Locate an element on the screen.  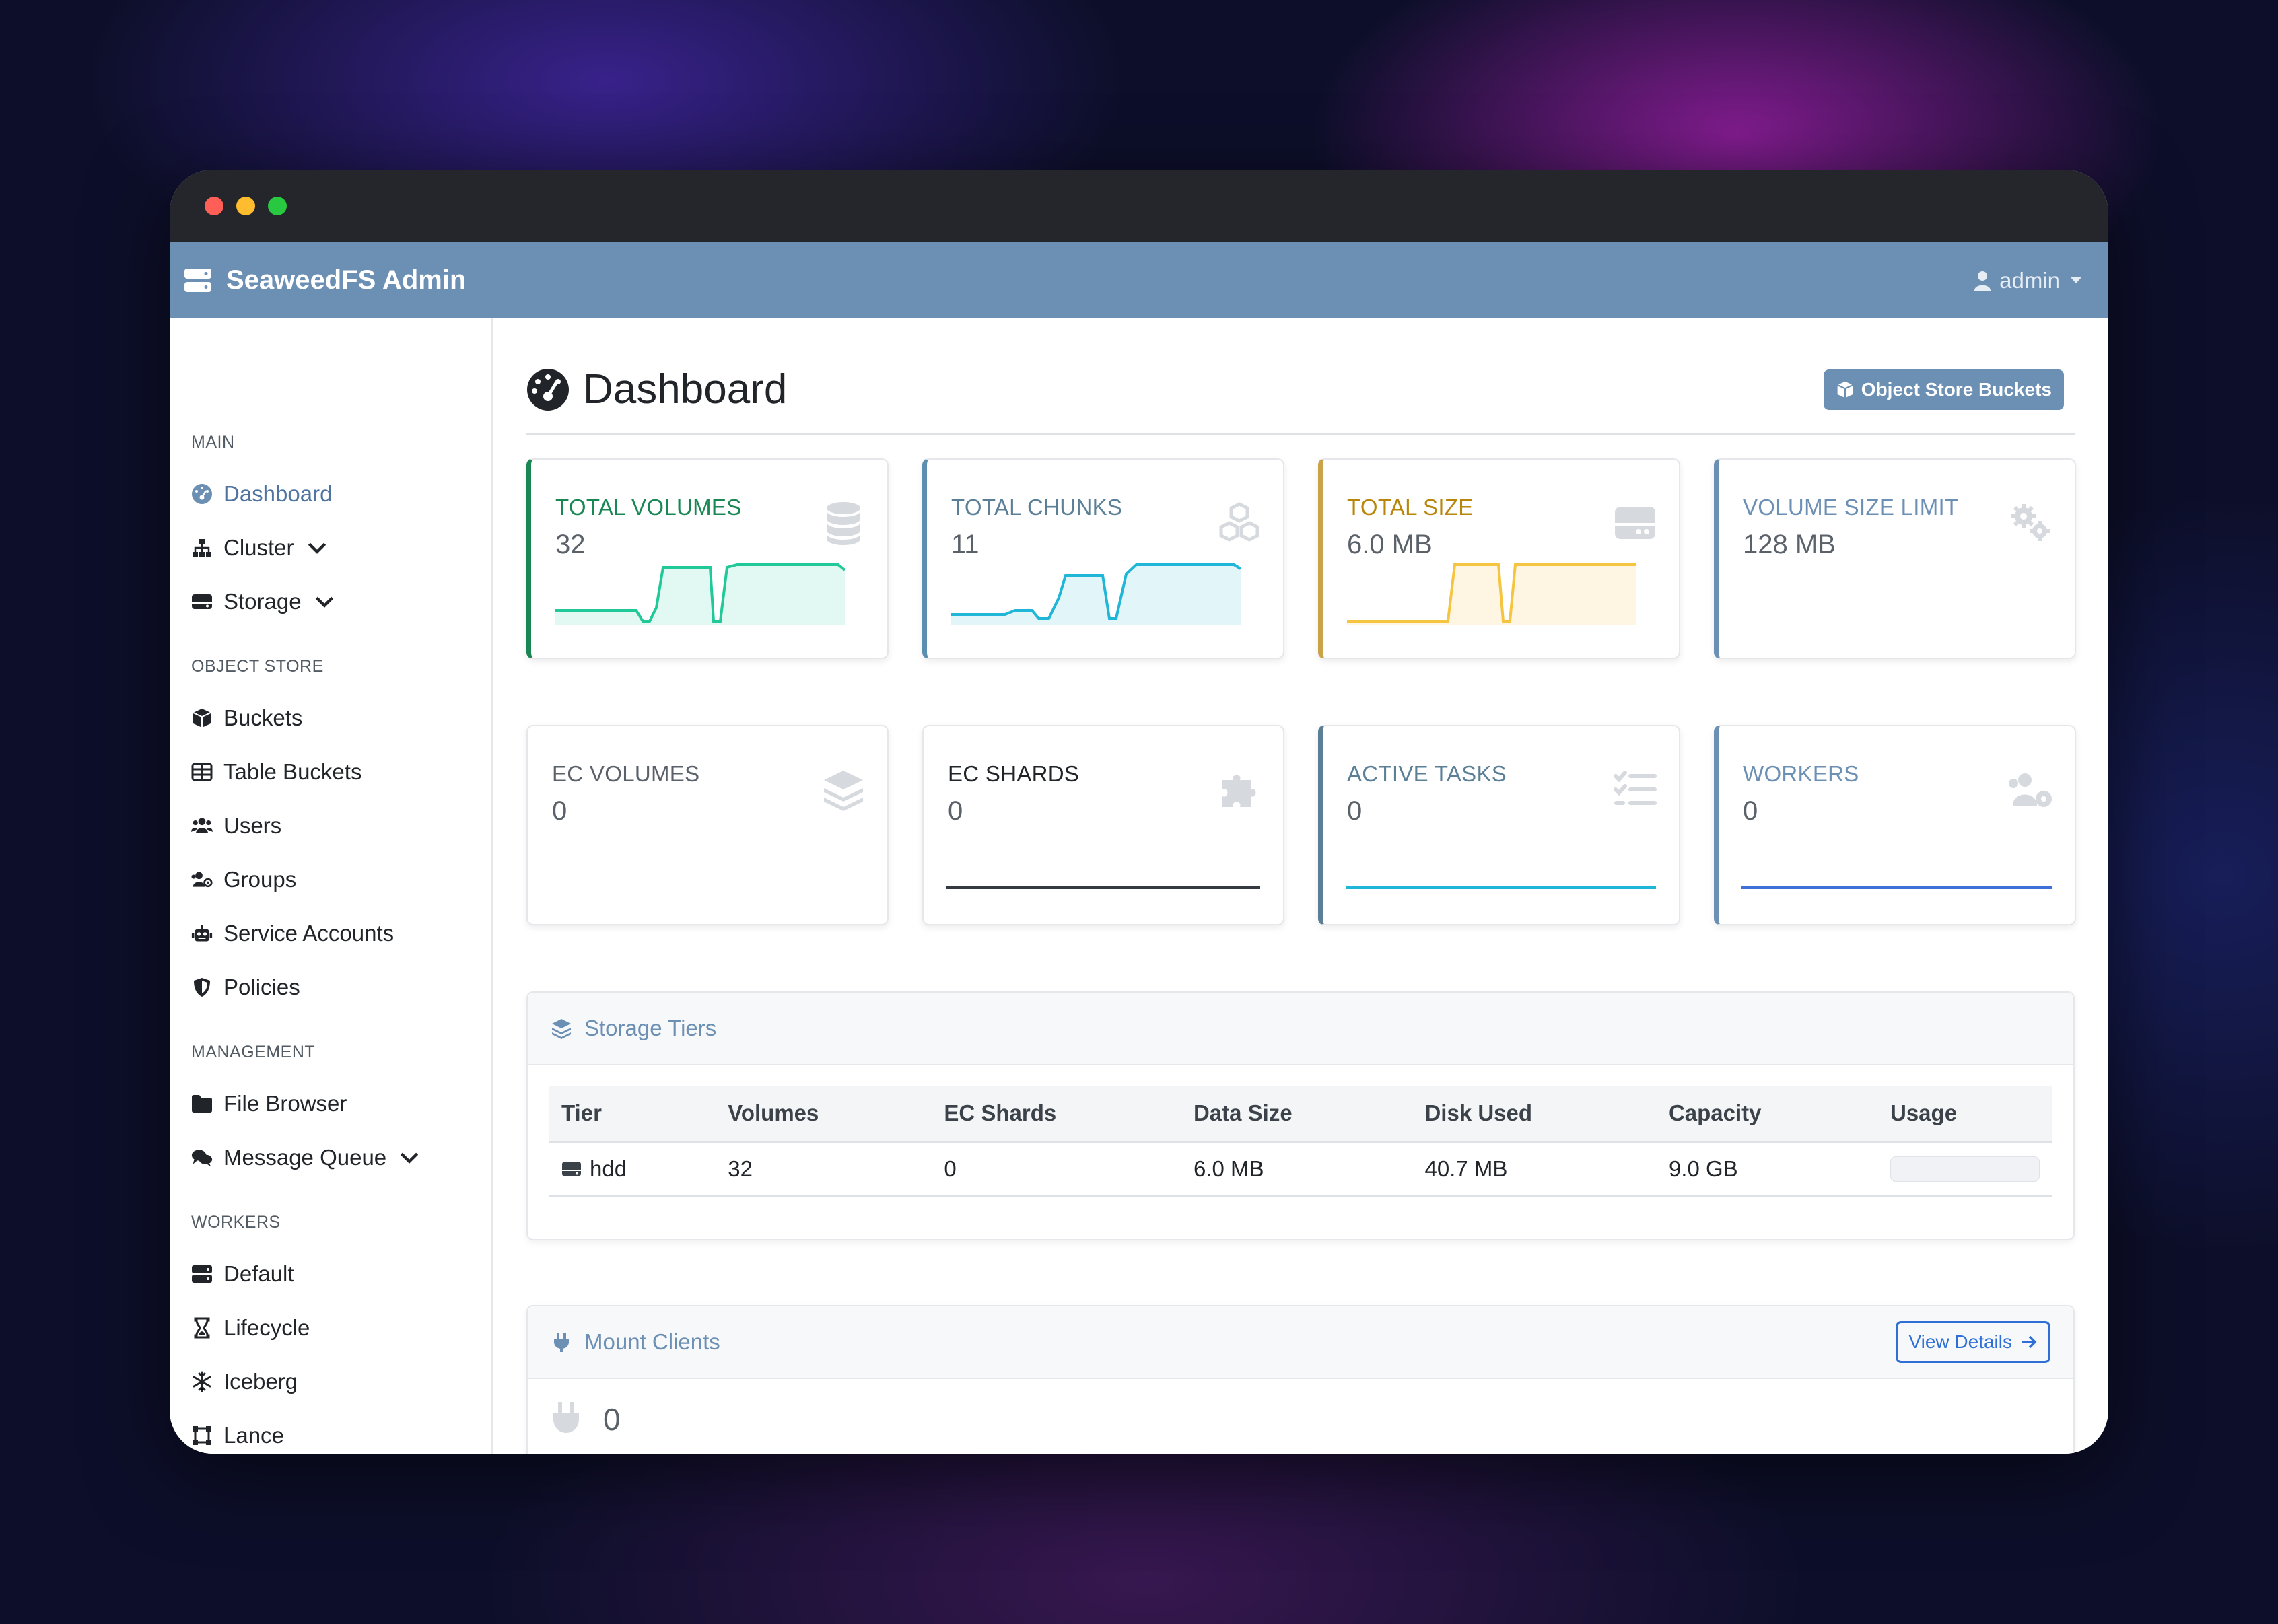
hdd-icon is located at coordinates (1635, 523).